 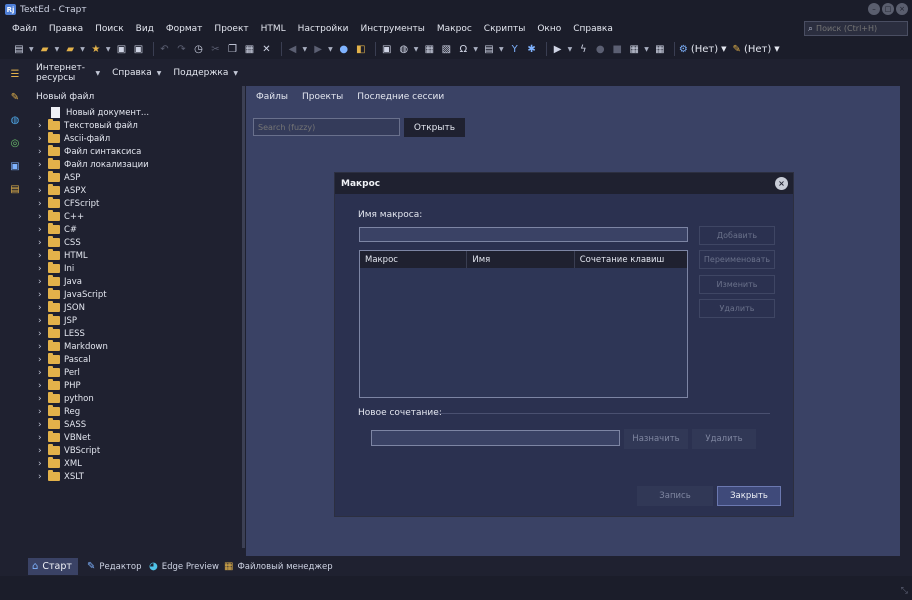 What do you see at coordinates (122, 49) in the screenshot?
I see `save-icon: ▣` at bounding box center [122, 49].